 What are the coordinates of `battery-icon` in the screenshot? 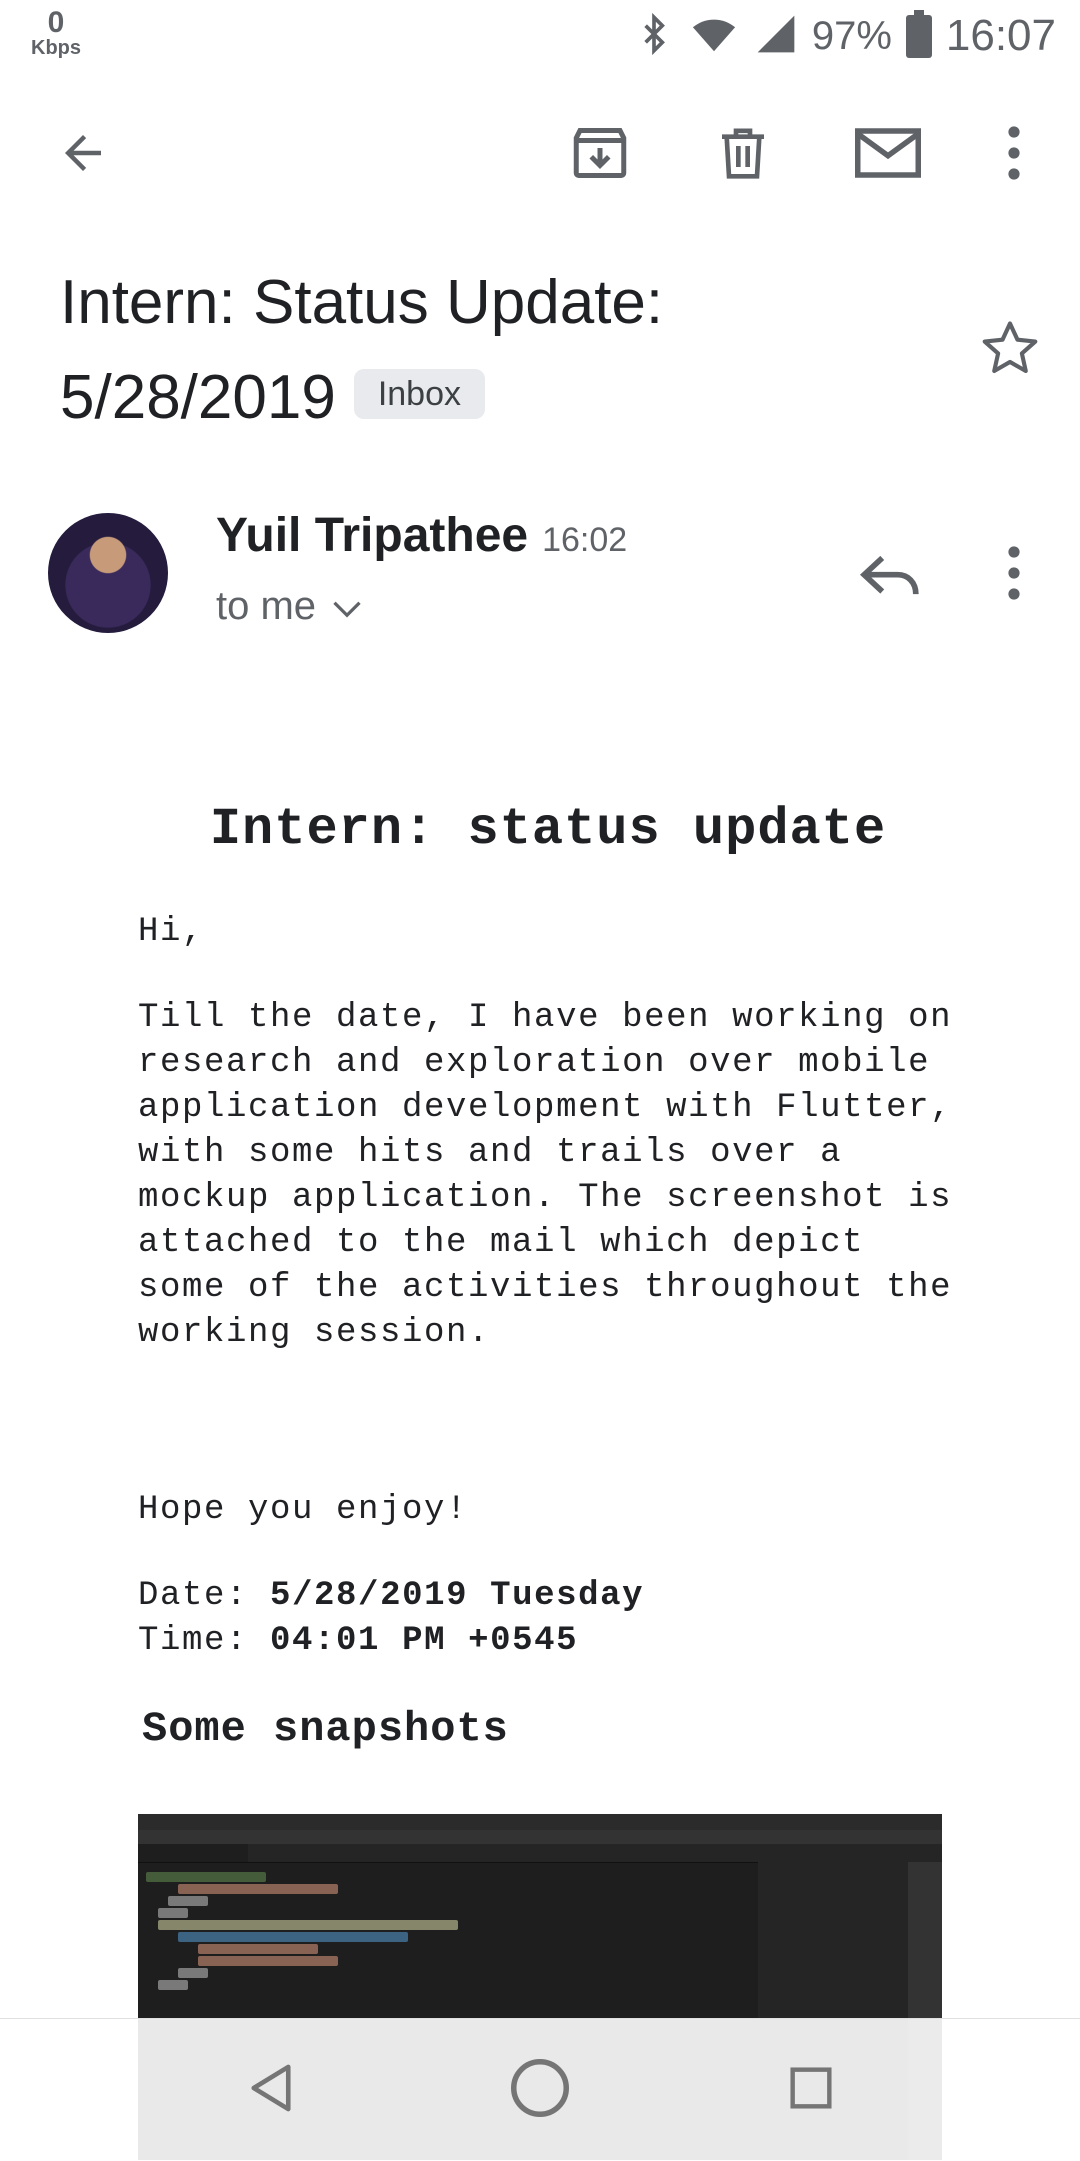 It's located at (918, 36).